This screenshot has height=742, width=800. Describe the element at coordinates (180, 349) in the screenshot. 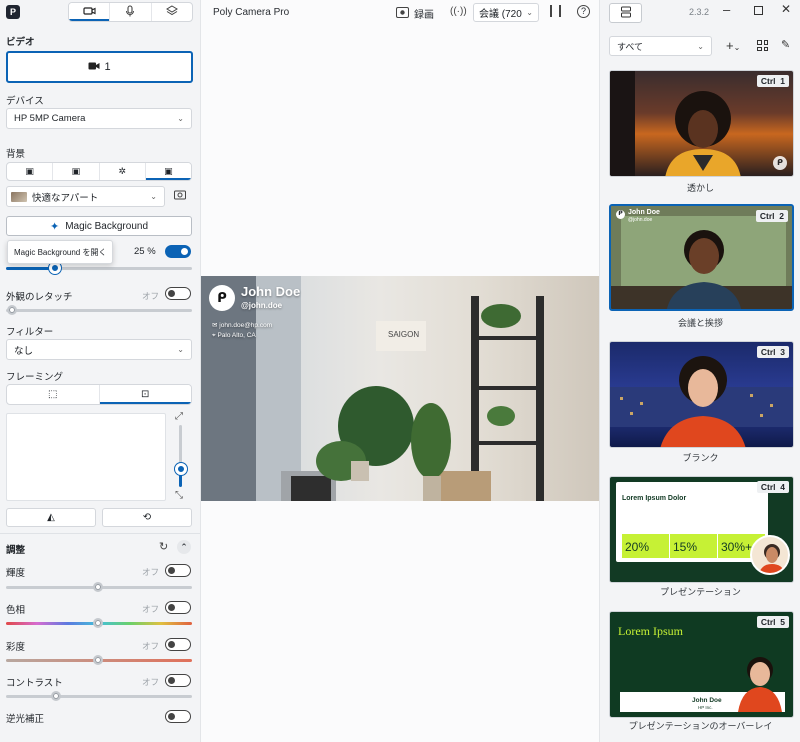

I see `chevron-down-icon: ⌄` at that location.